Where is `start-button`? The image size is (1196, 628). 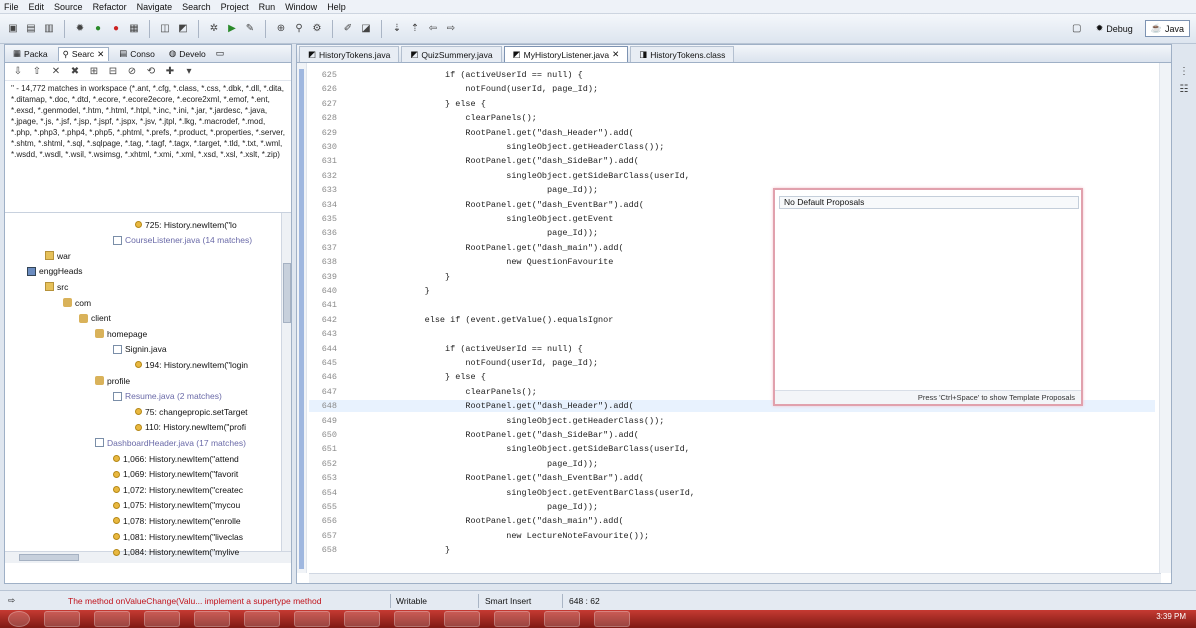
start-button is located at coordinates (19, 619).